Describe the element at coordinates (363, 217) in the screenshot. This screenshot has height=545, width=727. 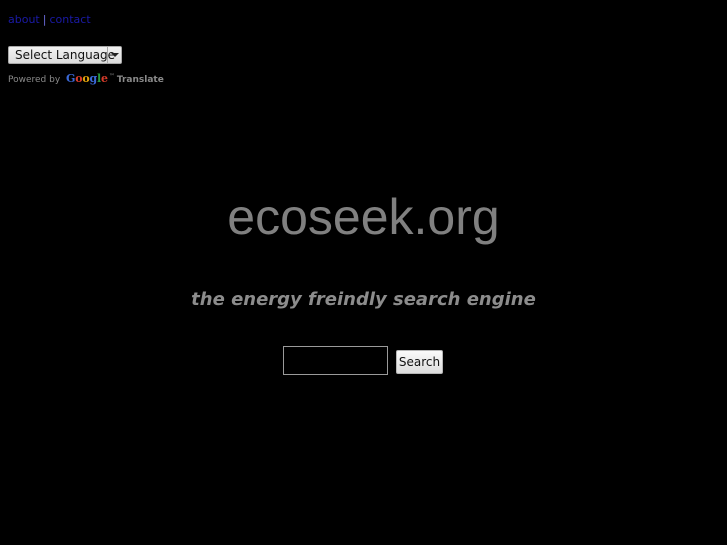
I see `site-title: ecoseek.org` at that location.